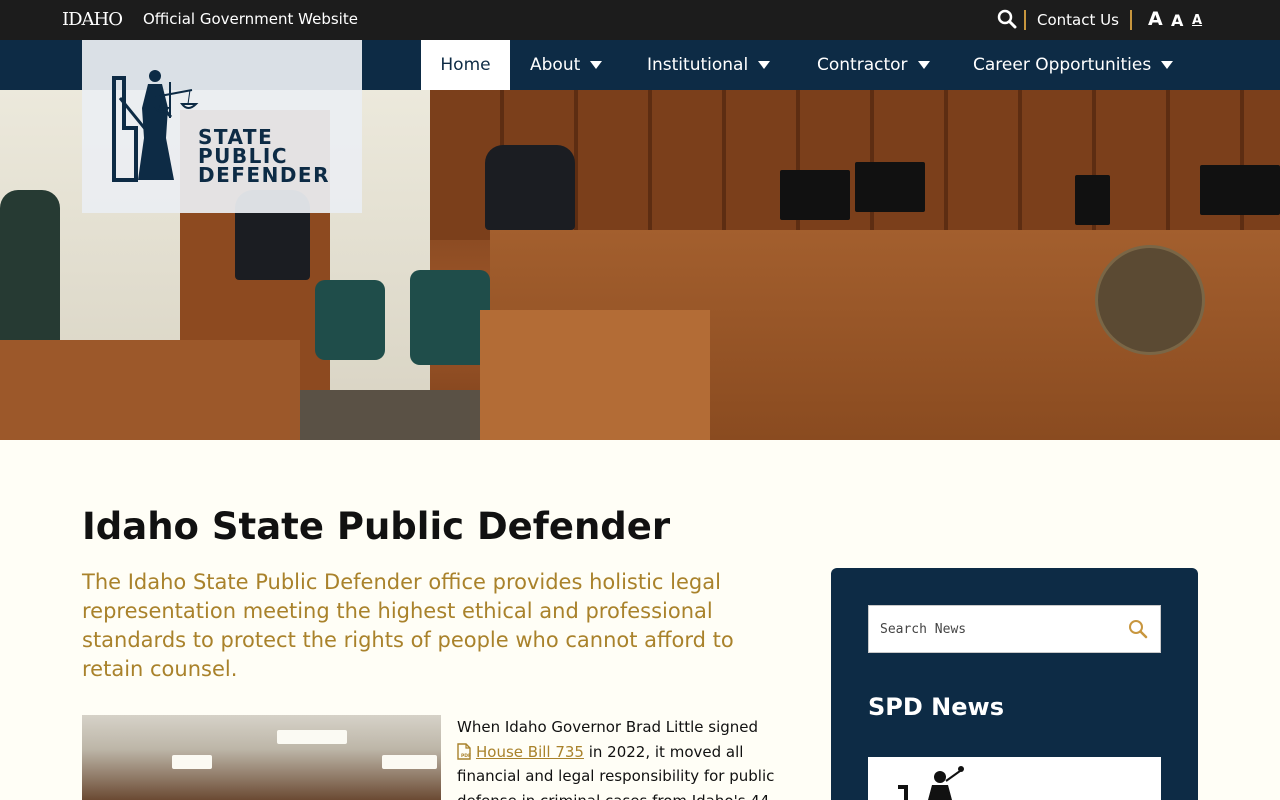 The width and height of the screenshot is (1280, 800). I want to click on nav-about-label: About, so click(555, 65).